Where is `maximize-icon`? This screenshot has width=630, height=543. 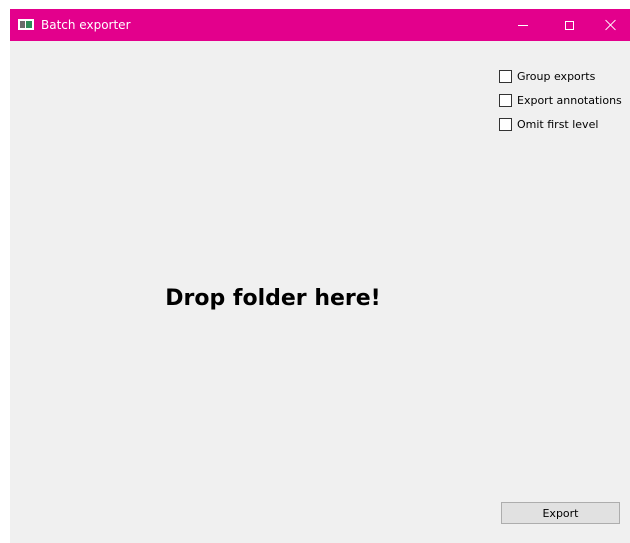
maximize-icon is located at coordinates (569, 25).